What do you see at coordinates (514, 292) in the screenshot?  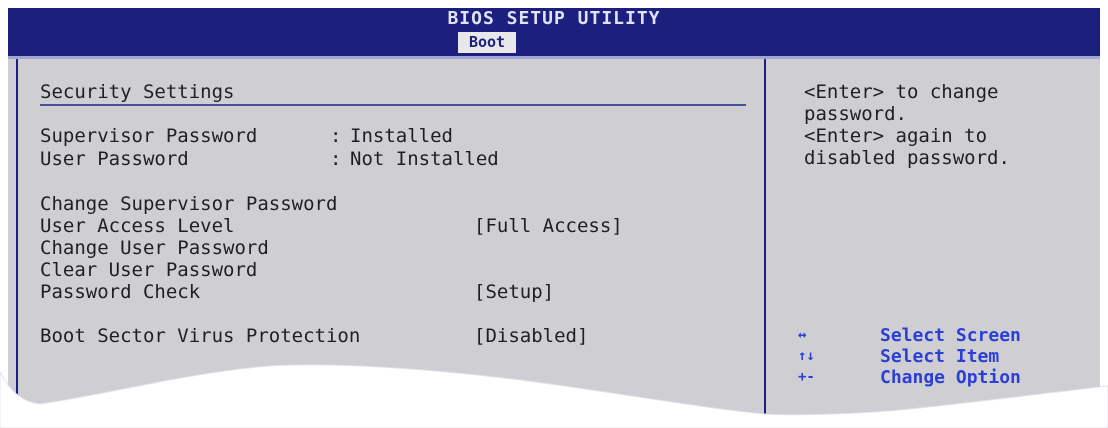 I see `item-value: [Setup]` at bounding box center [514, 292].